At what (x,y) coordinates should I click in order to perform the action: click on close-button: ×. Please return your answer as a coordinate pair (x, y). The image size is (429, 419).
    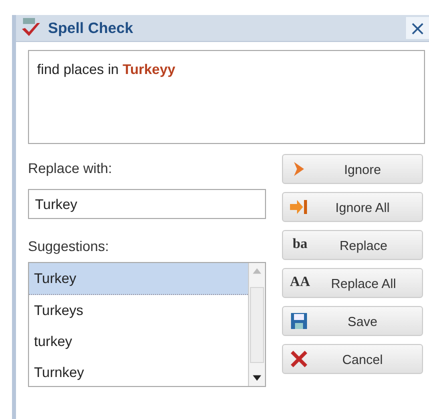
    Looking at the image, I should click on (417, 28).